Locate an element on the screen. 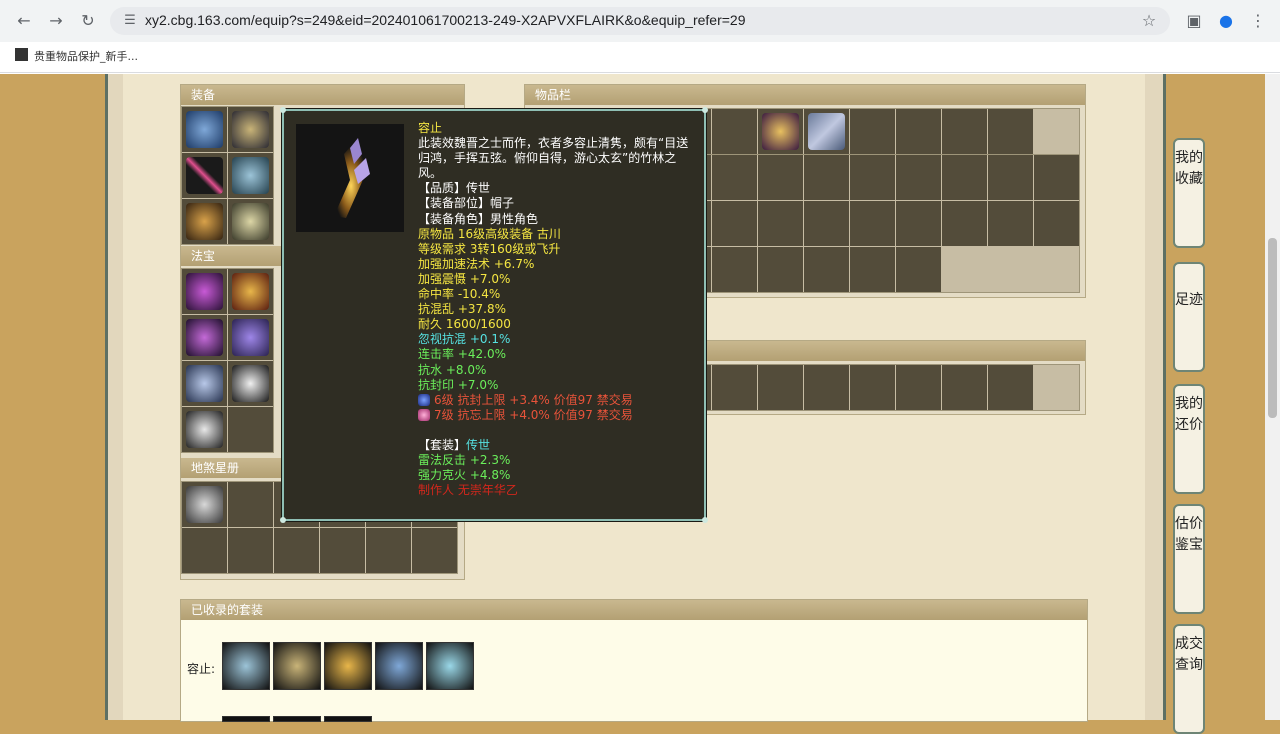 This screenshot has height=734, width=1280. crown-item-icon is located at coordinates (780, 131).